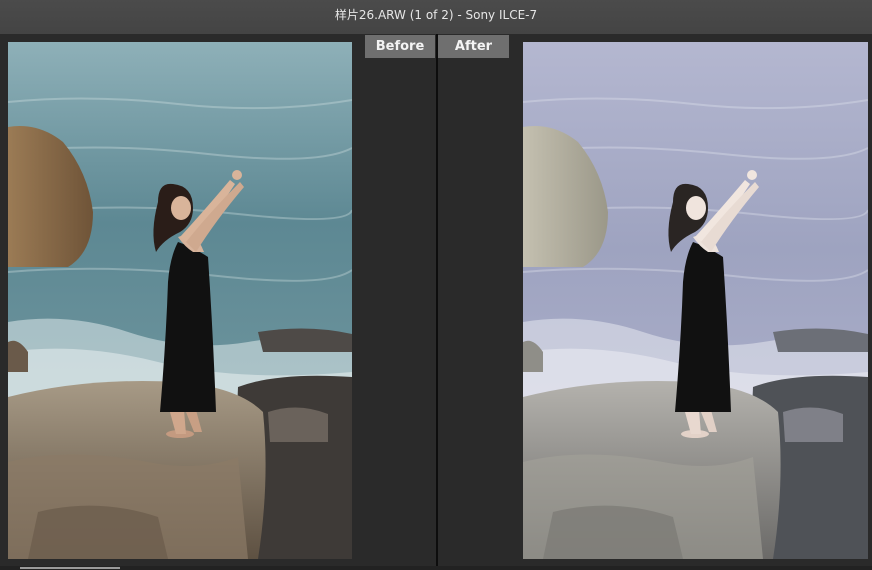 This screenshot has height=570, width=872. I want to click on tab-before: Before, so click(400, 46).